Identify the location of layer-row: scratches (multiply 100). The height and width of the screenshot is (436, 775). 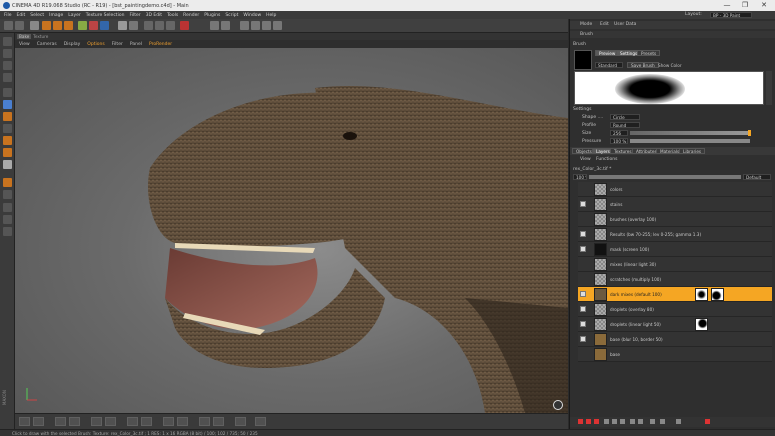
(675, 279).